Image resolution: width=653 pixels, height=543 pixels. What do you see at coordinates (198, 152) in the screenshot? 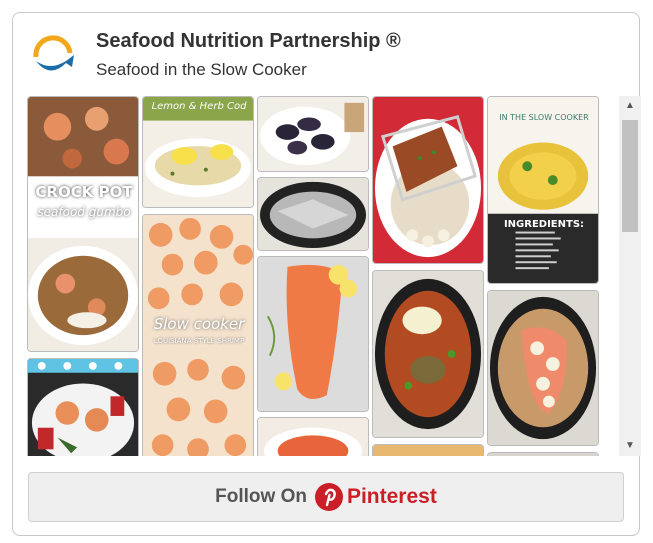
I see `pin-lemon-herb-cod: Lemon & Herb Cod` at bounding box center [198, 152].